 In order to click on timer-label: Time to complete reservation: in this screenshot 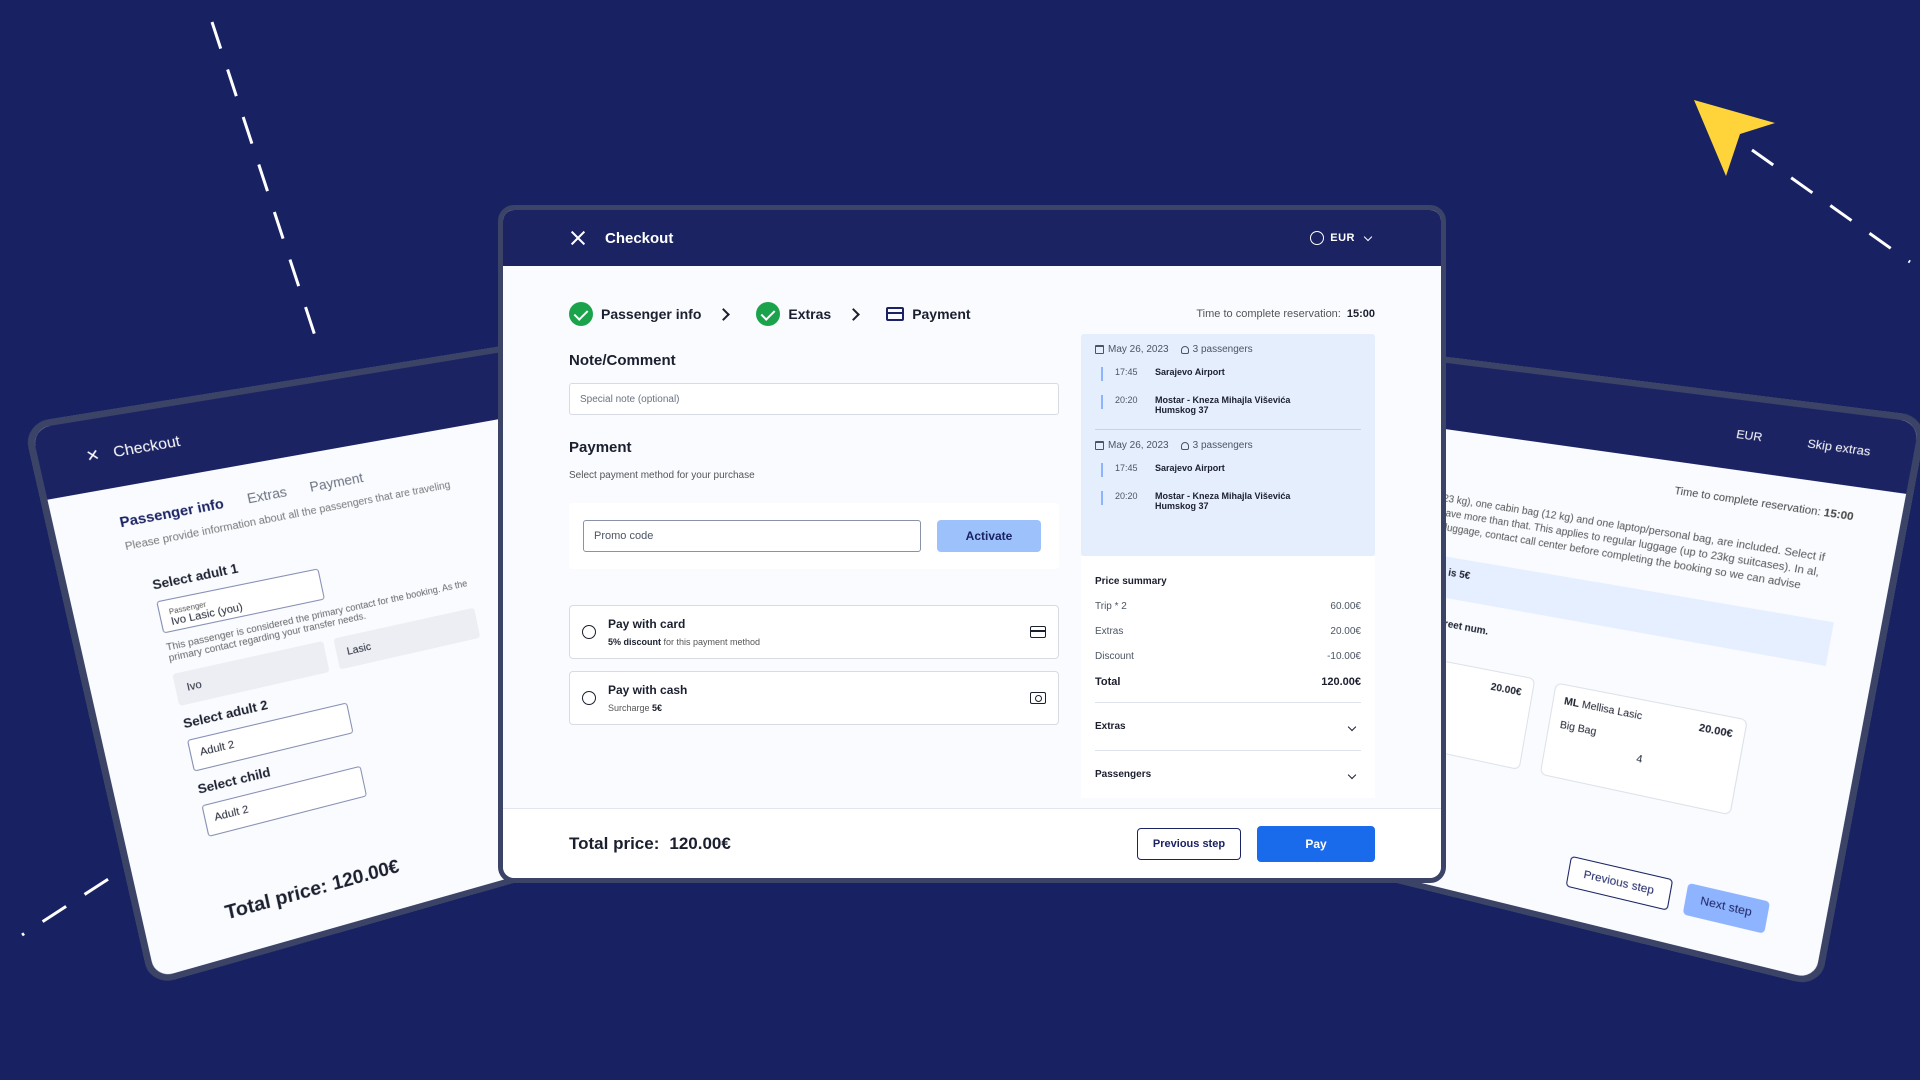, I will do `click(1268, 314)`.